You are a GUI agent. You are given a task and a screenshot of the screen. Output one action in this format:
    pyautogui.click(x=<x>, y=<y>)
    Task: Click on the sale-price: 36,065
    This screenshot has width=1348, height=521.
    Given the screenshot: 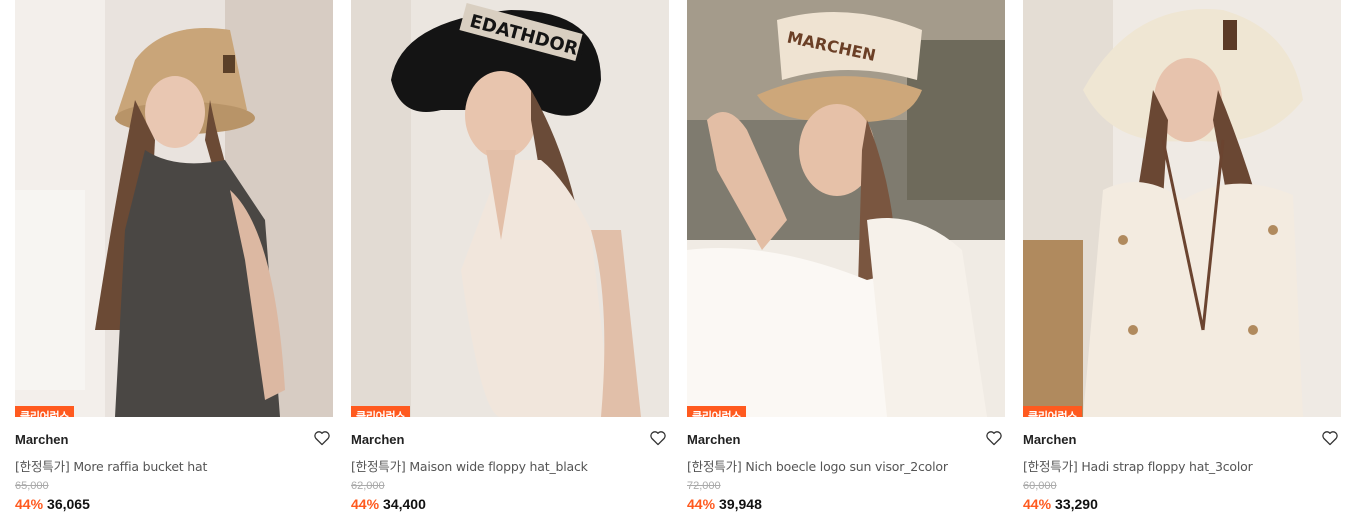 What is the action you would take?
    pyautogui.click(x=68, y=504)
    